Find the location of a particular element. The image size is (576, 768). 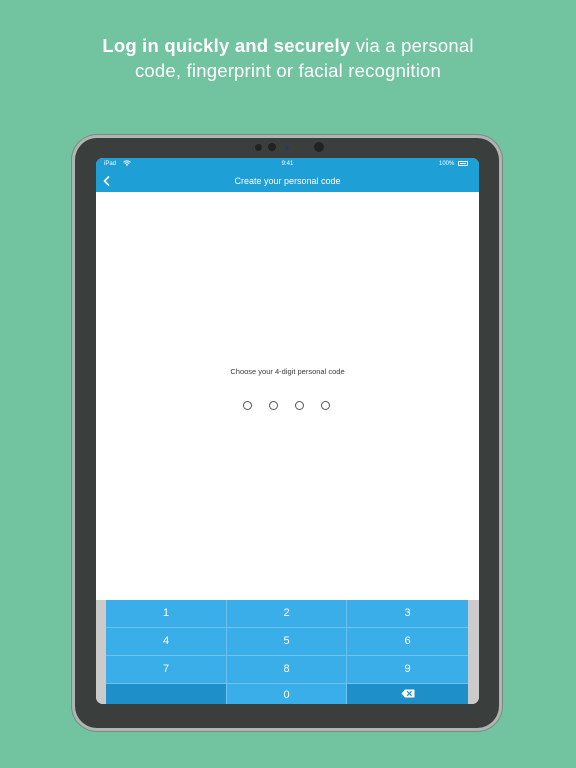

nav-bar: Create your personal code is located at coordinates (287, 181).